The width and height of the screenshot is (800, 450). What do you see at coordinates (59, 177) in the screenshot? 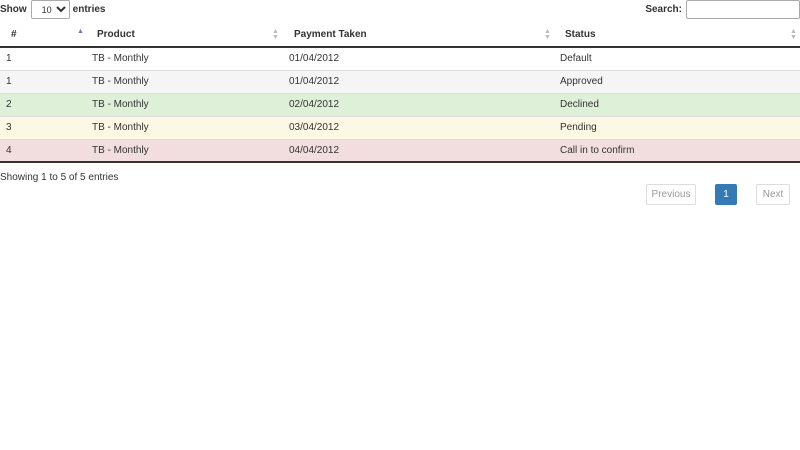
I see `table-info: Showing 1 to 5 of 5 entries` at bounding box center [59, 177].